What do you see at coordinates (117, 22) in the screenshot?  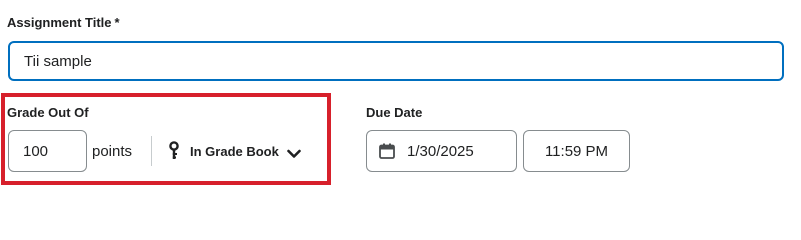 I see `required-marker: *` at bounding box center [117, 22].